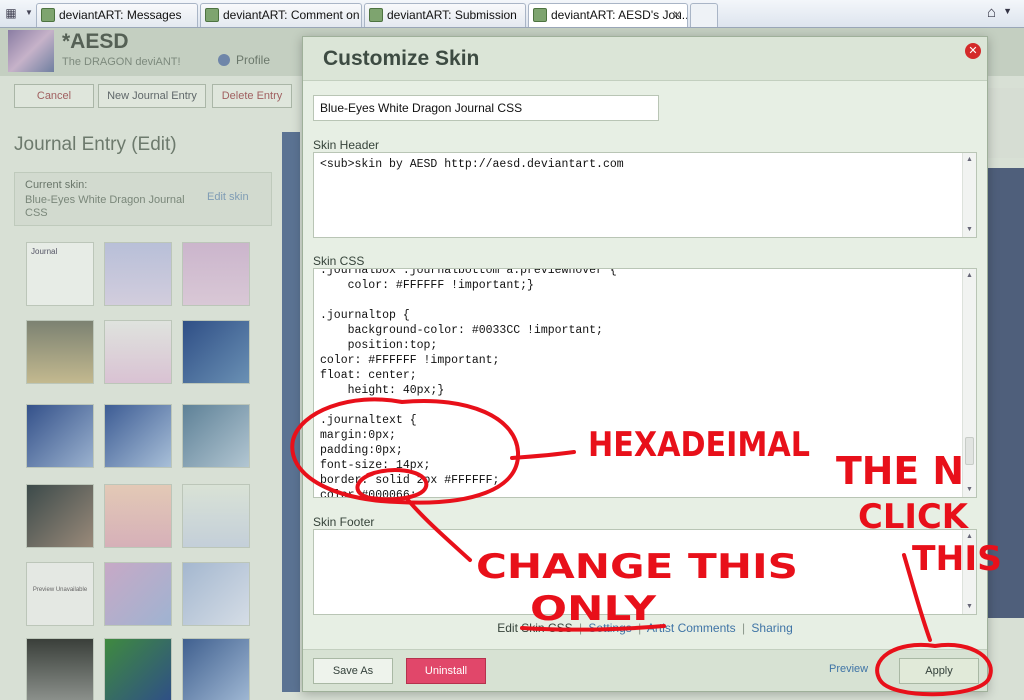 The width and height of the screenshot is (1024, 700). I want to click on profile-icon, so click(224, 60).